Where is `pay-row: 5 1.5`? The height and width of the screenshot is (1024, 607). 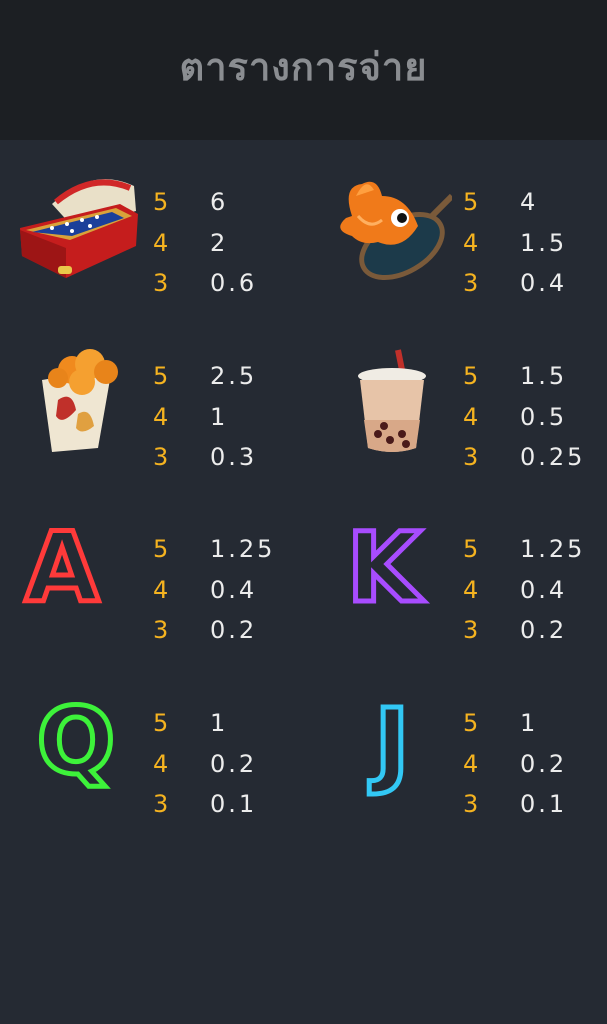 pay-row: 5 1.5 is located at coordinates (535, 376).